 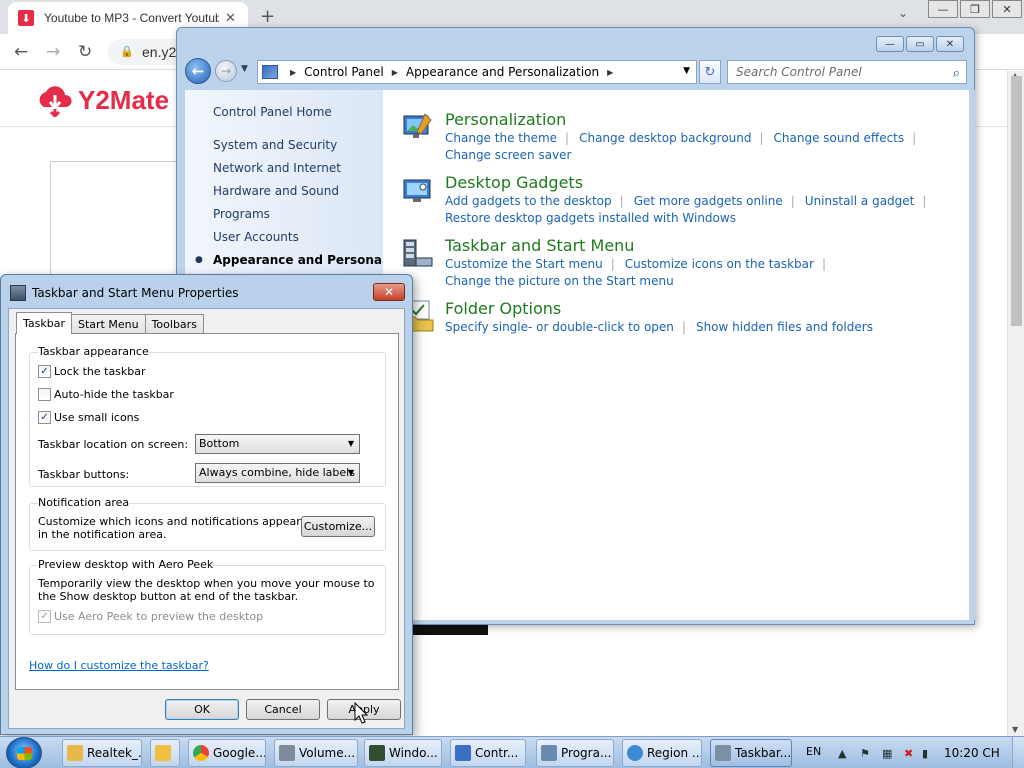 I want to click on tab-taskbar: Taskbar, so click(x=44, y=323).